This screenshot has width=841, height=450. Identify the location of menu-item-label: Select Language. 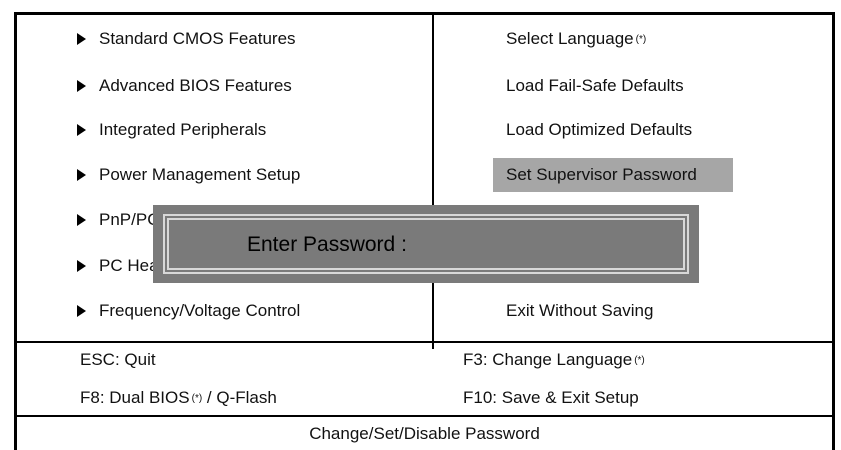
(570, 38).